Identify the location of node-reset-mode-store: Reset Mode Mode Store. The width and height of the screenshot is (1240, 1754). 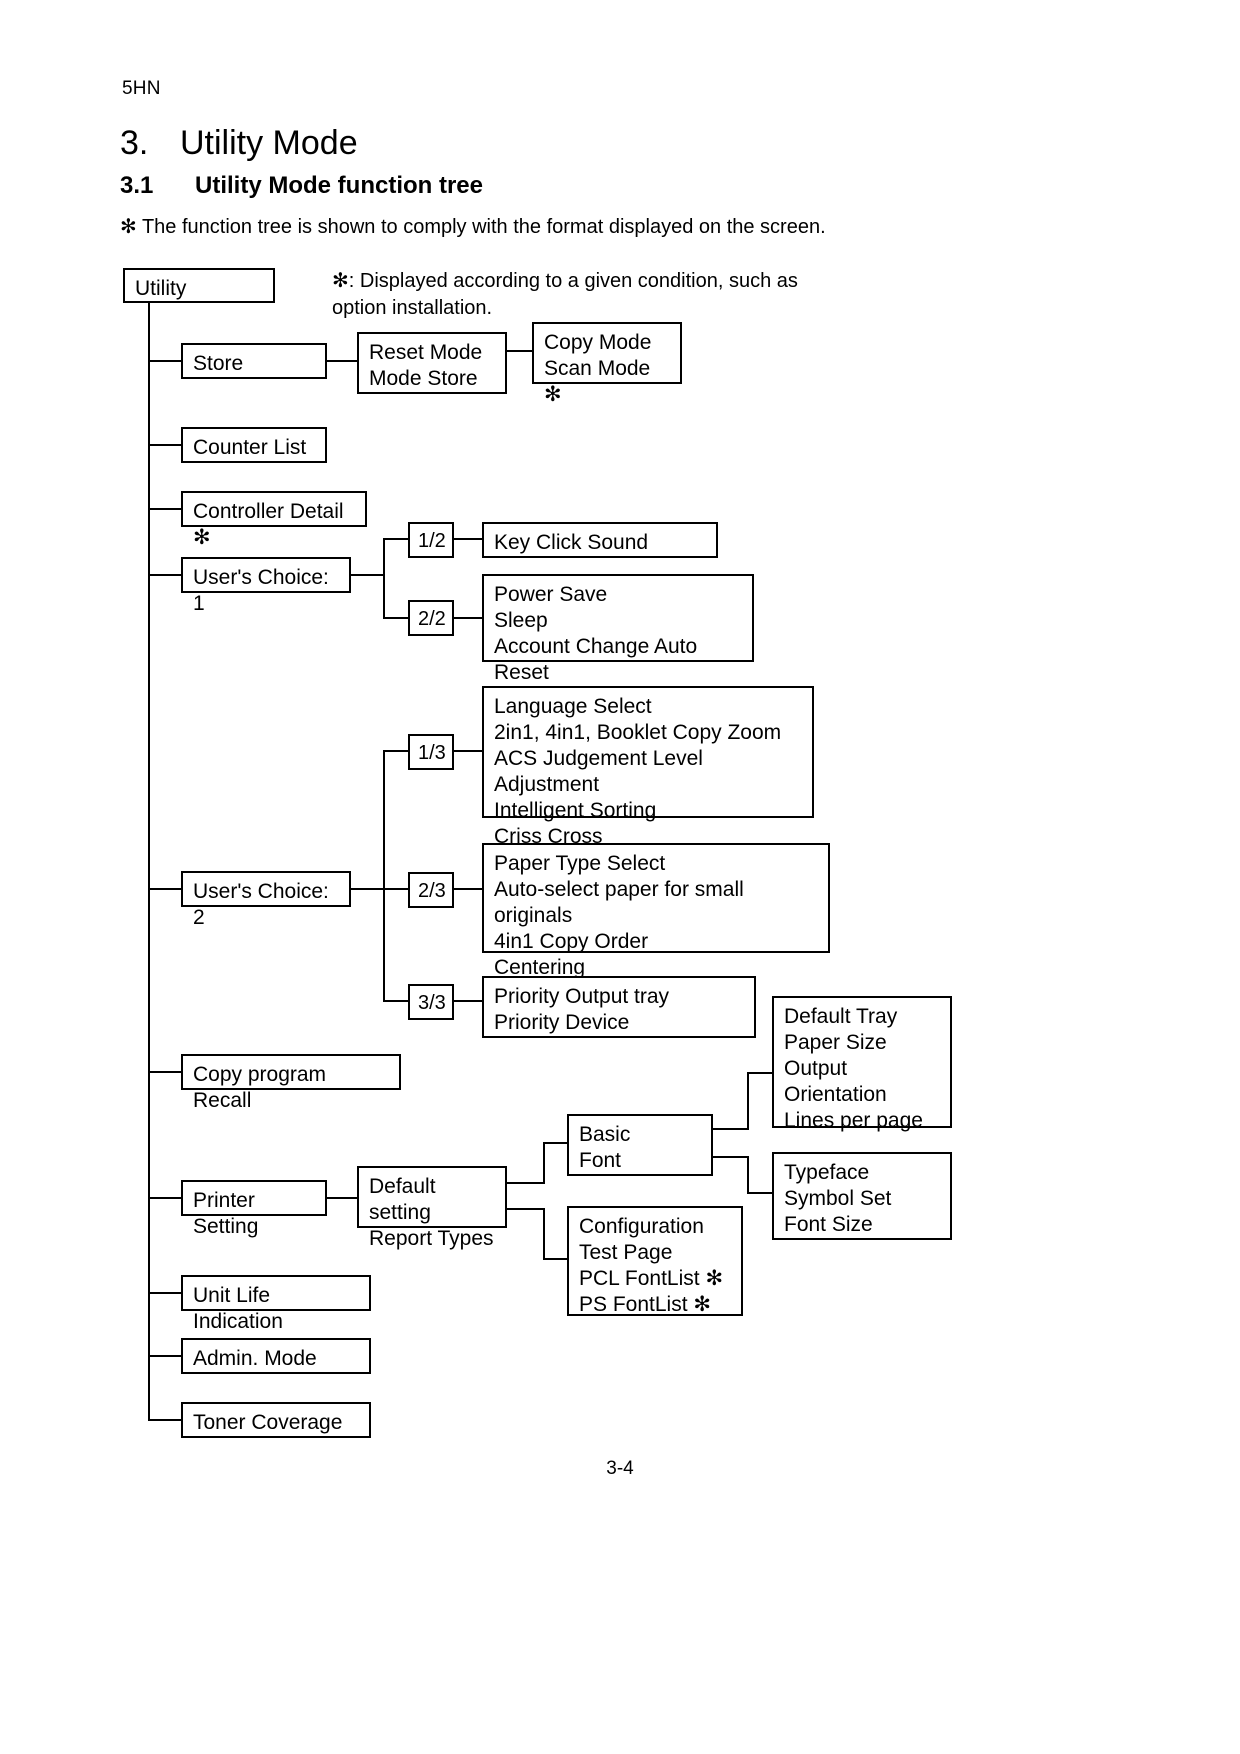
(432, 363).